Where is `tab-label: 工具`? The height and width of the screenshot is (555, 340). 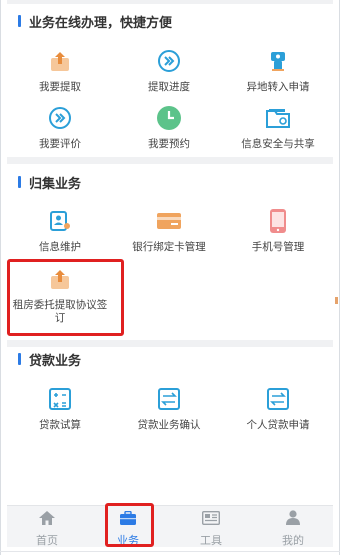
tab-label: 工具 is located at coordinates (211, 540).